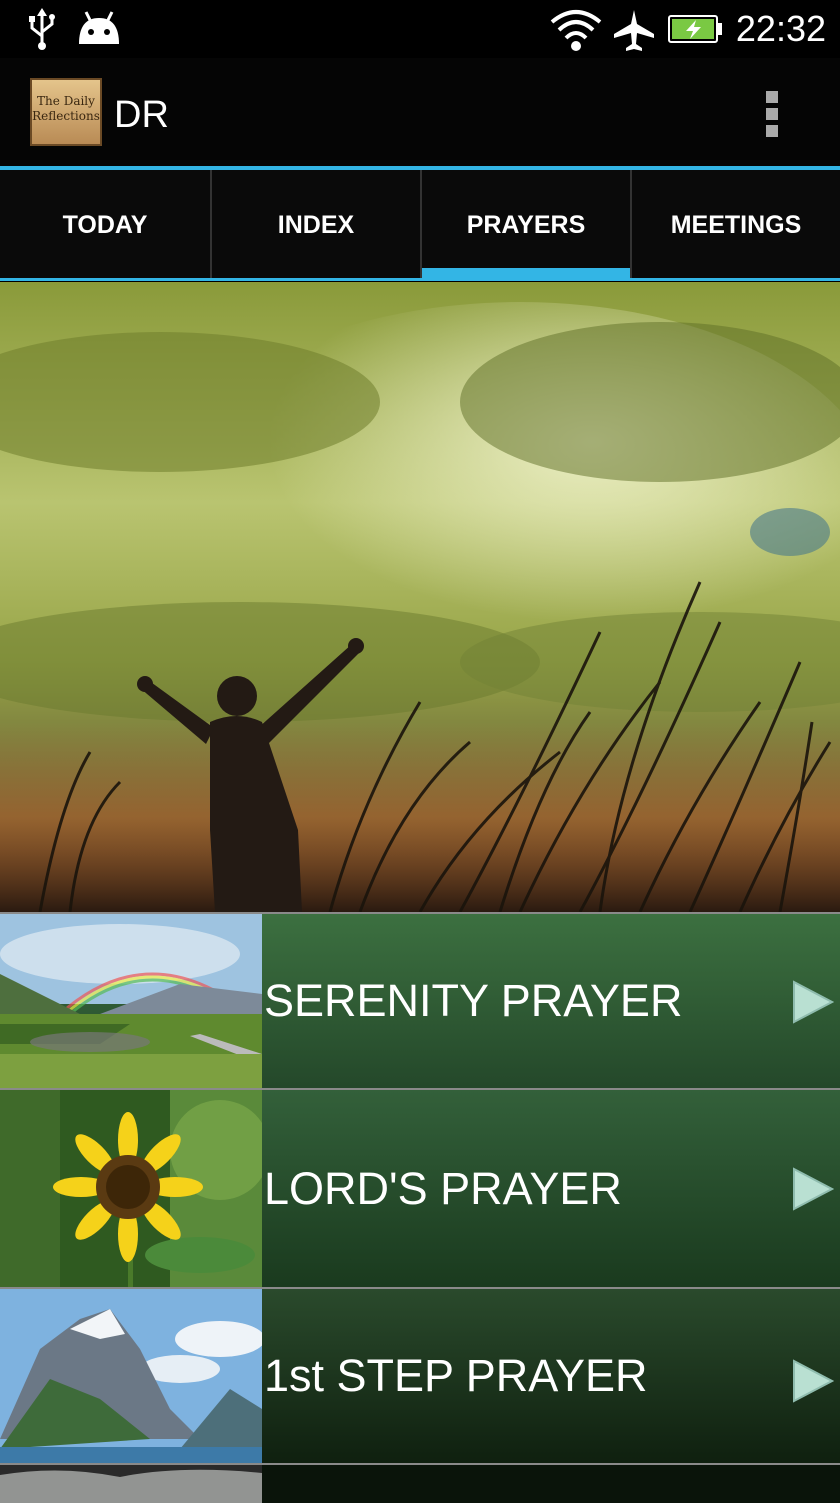  I want to click on app-title: DR, so click(141, 115).